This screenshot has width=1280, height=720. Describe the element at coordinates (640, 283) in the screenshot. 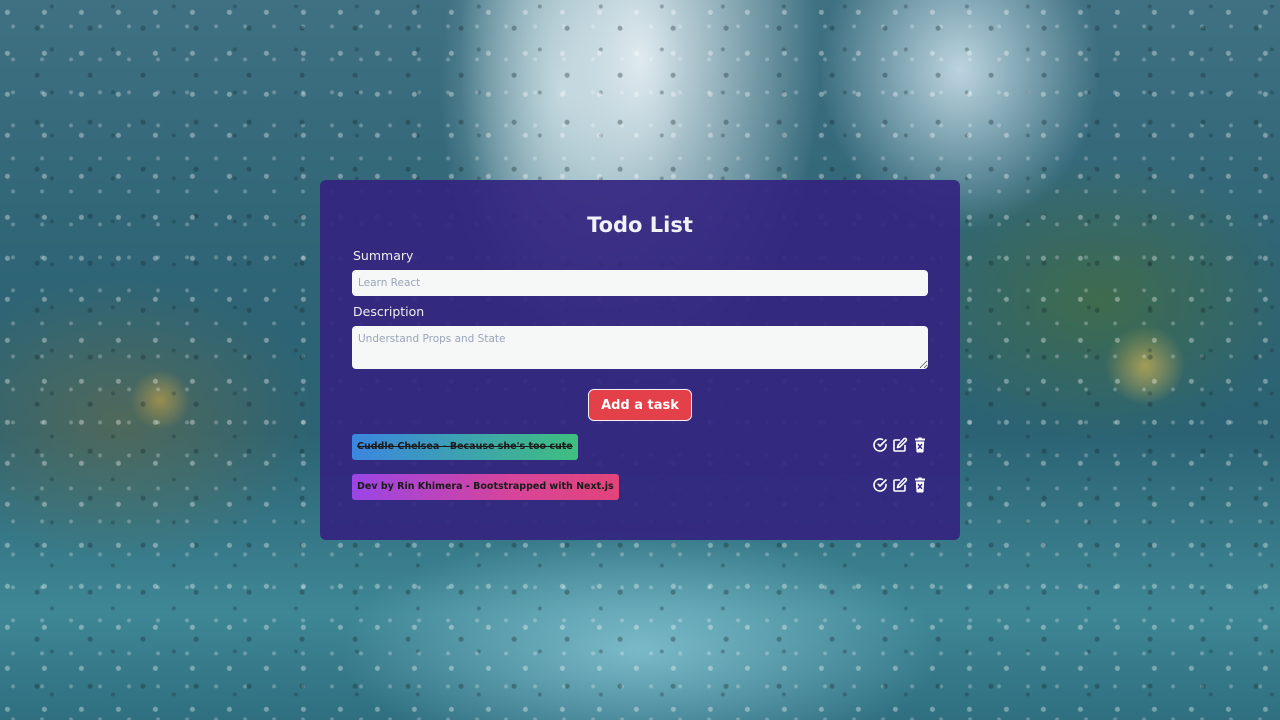

I see `summary-input` at that location.